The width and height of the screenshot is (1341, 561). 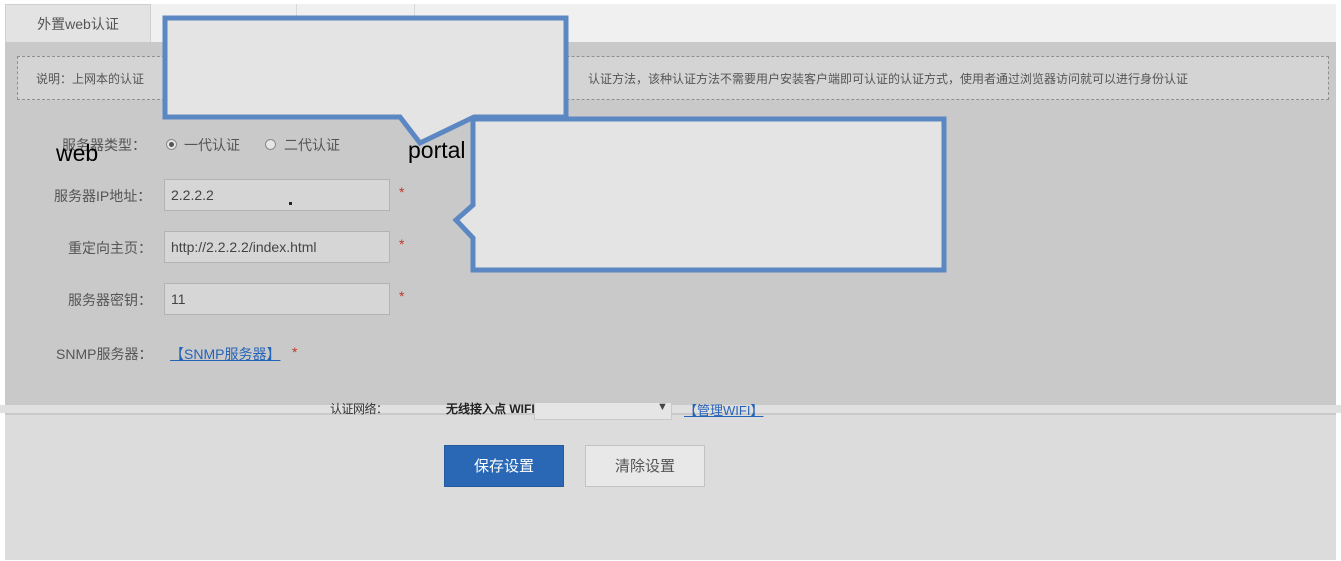 What do you see at coordinates (77, 153) in the screenshot?
I see `callout-word-web: web` at bounding box center [77, 153].